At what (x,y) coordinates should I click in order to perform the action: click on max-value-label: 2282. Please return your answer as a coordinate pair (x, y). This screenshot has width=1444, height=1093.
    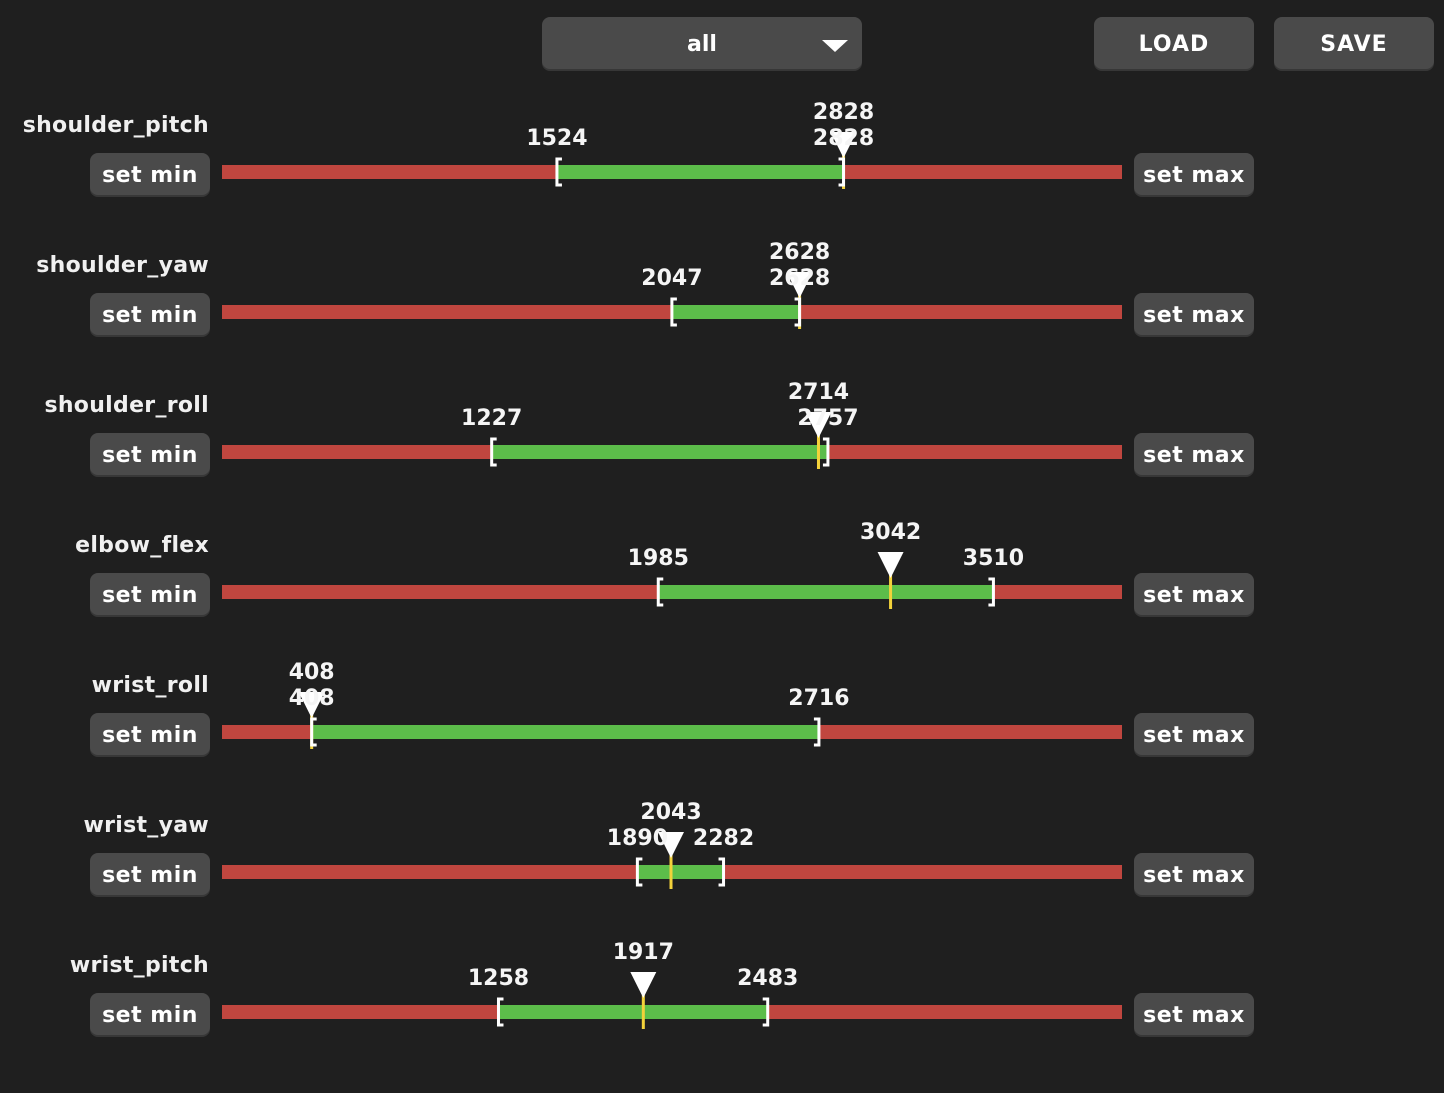
    Looking at the image, I should click on (723, 838).